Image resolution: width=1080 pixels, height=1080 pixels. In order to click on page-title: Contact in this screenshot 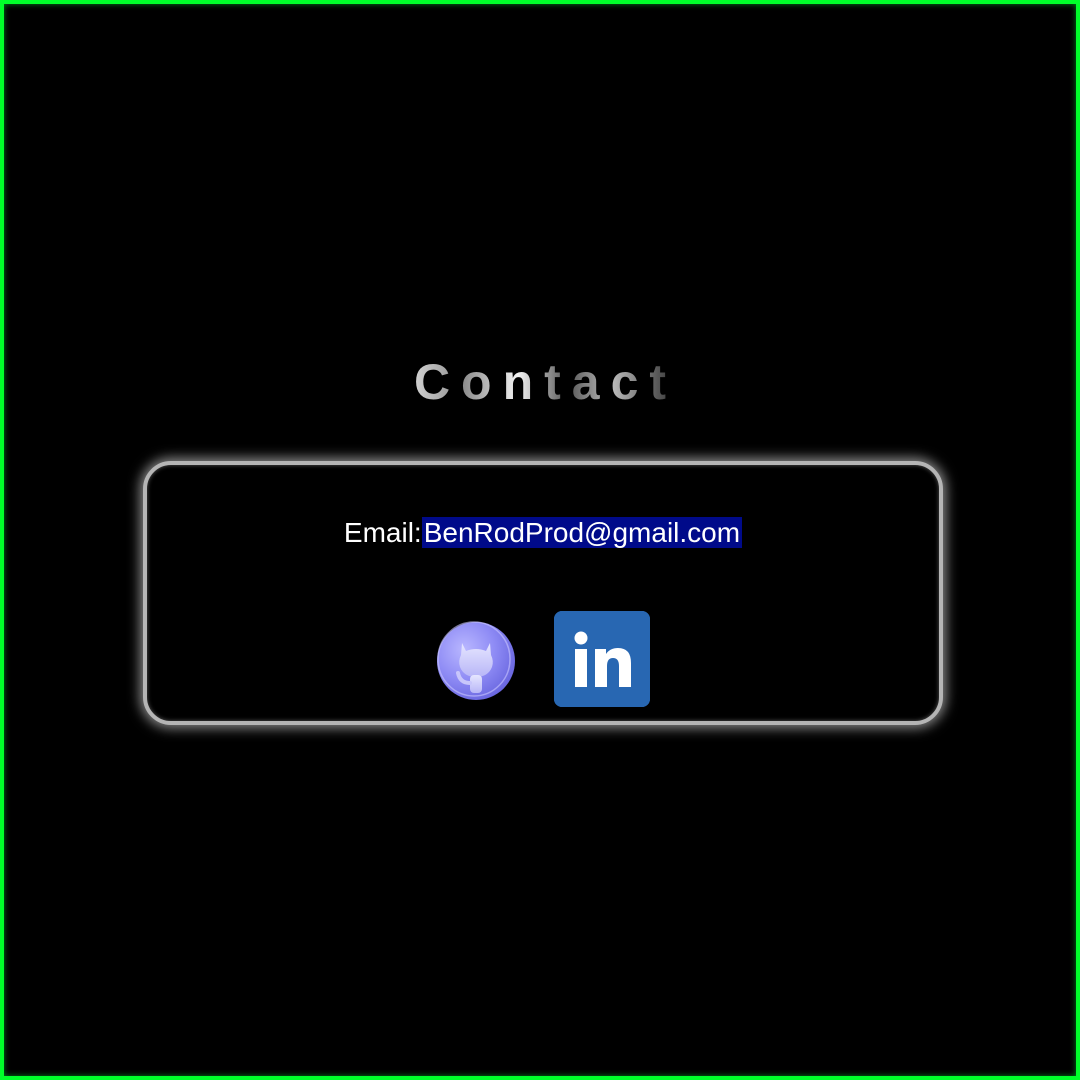, I will do `click(540, 382)`.